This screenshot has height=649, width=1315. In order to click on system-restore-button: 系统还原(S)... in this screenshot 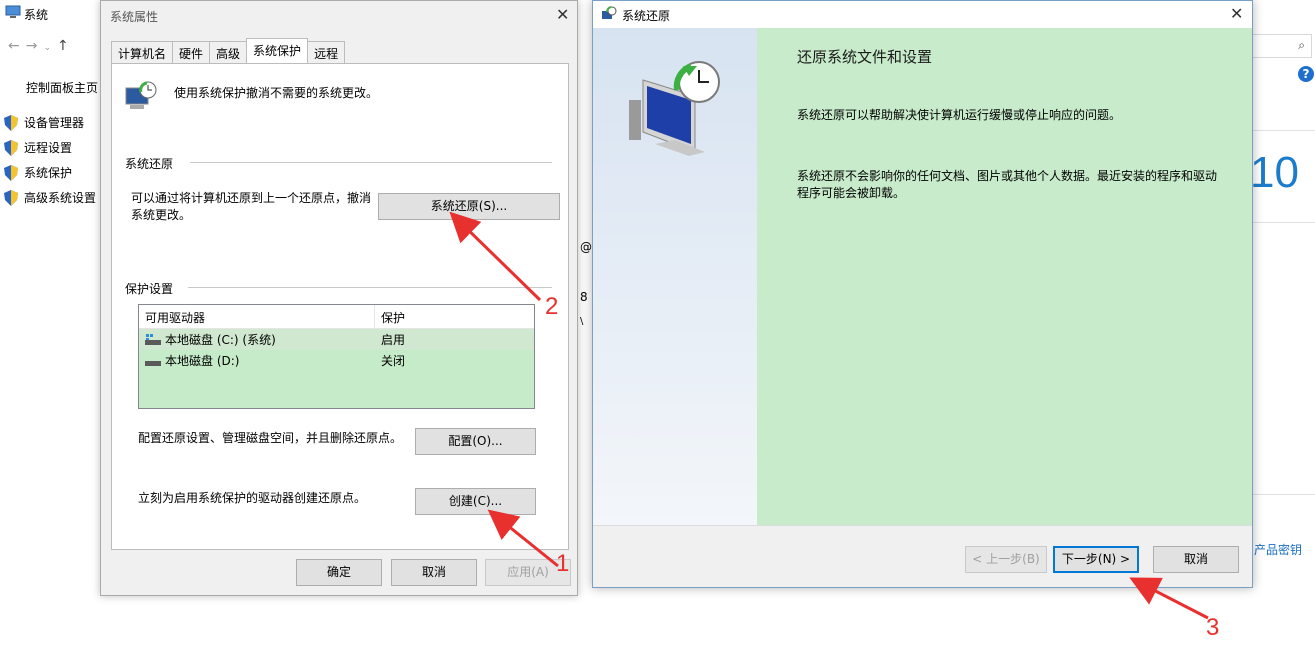, I will do `click(469, 206)`.